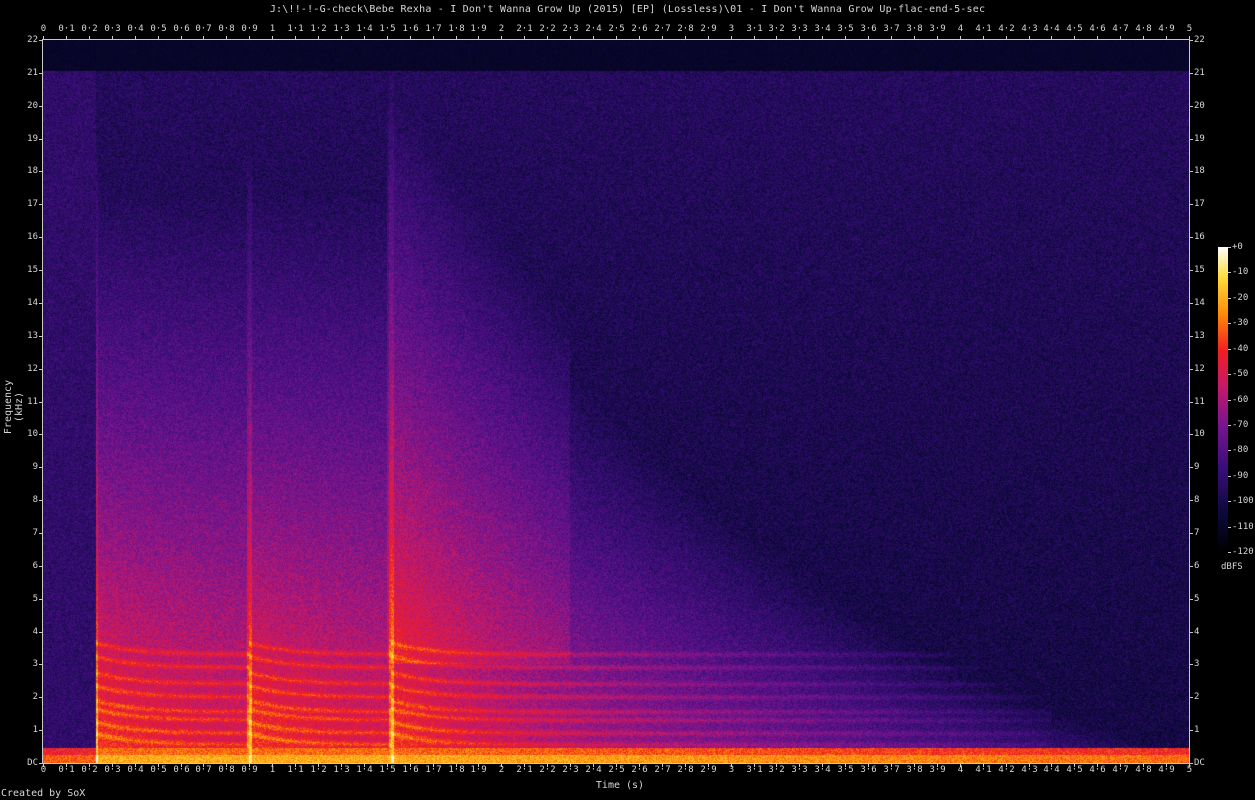 This screenshot has height=800, width=1255. Describe the element at coordinates (1240, 449) in the screenshot. I see `colorbar-tick-label: -80` at that location.